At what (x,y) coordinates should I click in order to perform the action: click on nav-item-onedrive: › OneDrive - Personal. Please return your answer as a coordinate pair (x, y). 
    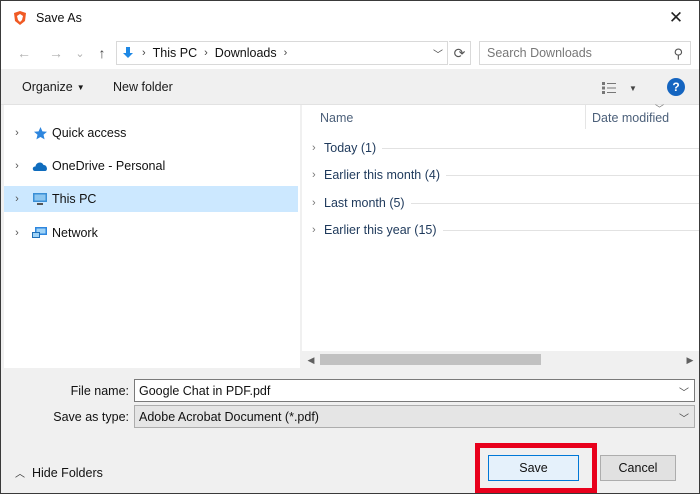
    Looking at the image, I should click on (151, 166).